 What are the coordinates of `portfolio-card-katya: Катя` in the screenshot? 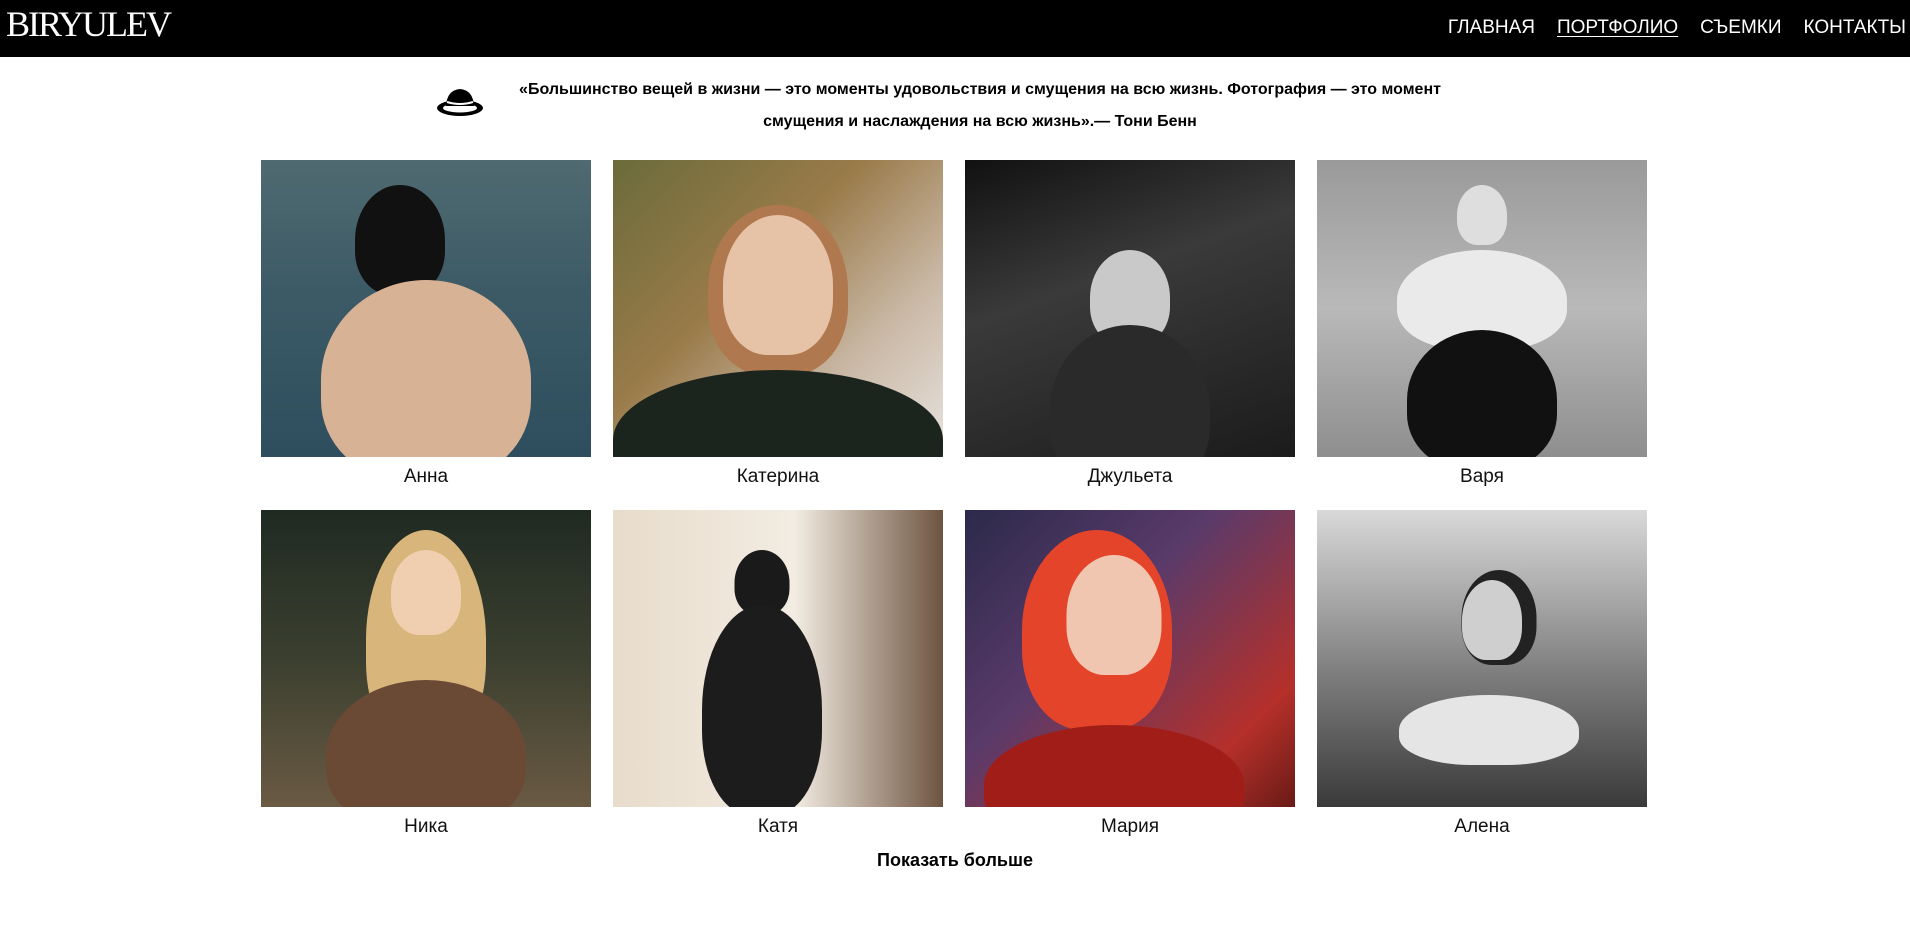 It's located at (778, 685).